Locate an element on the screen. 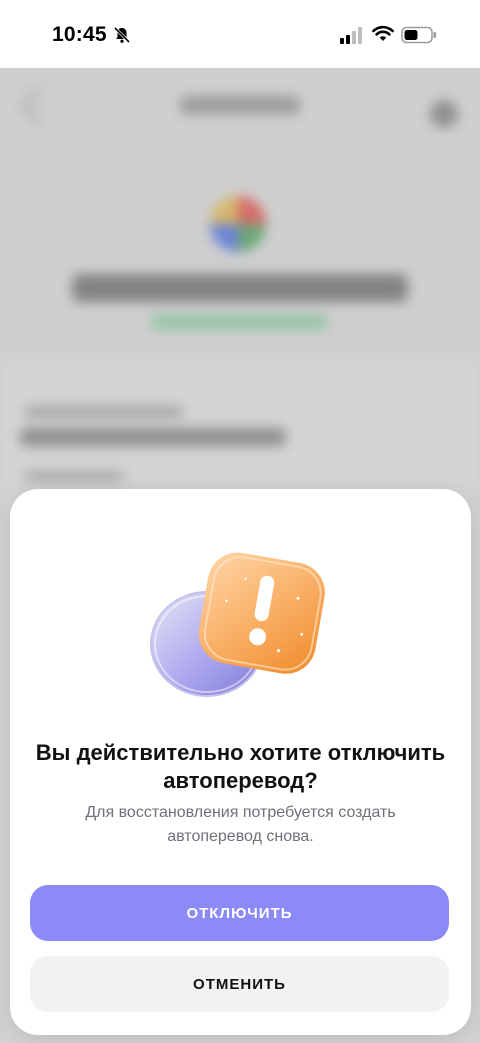 This screenshot has height=1043, width=480. cellular-signal-icon is located at coordinates (351, 35).